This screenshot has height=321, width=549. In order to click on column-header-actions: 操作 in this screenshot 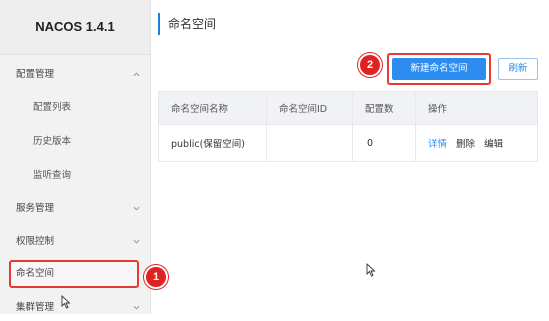, I will do `click(476, 108)`.